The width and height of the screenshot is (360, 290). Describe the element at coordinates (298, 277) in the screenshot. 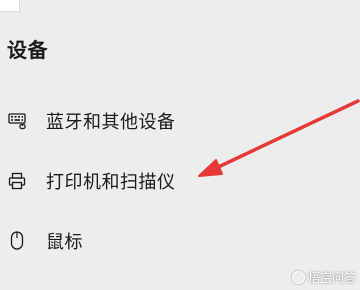

I see `watermark-logo-icon` at that location.